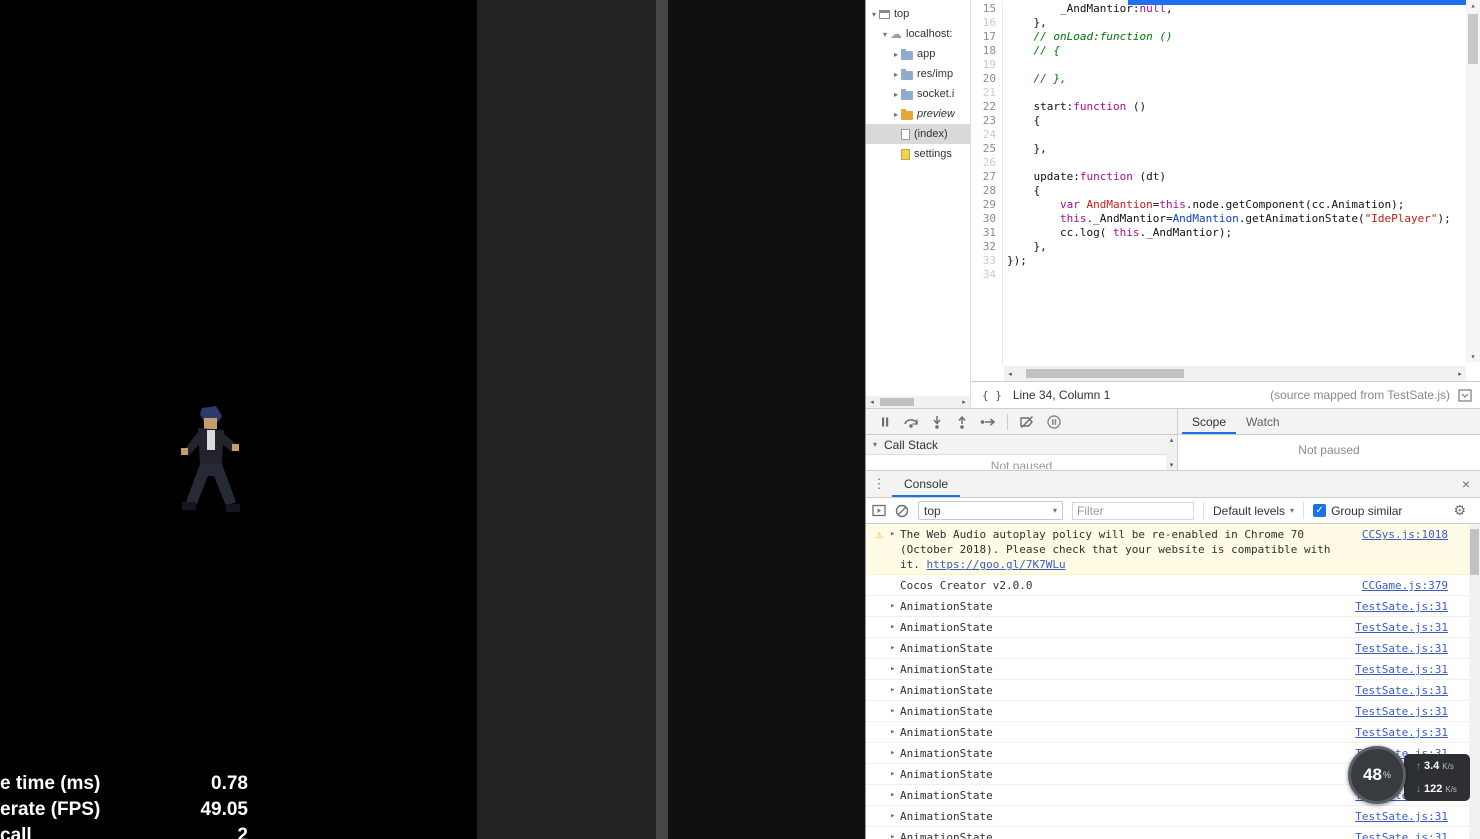 The height and width of the screenshot is (839, 1480). Describe the element at coordinates (926, 484) in the screenshot. I see `tab-console: Console` at that location.